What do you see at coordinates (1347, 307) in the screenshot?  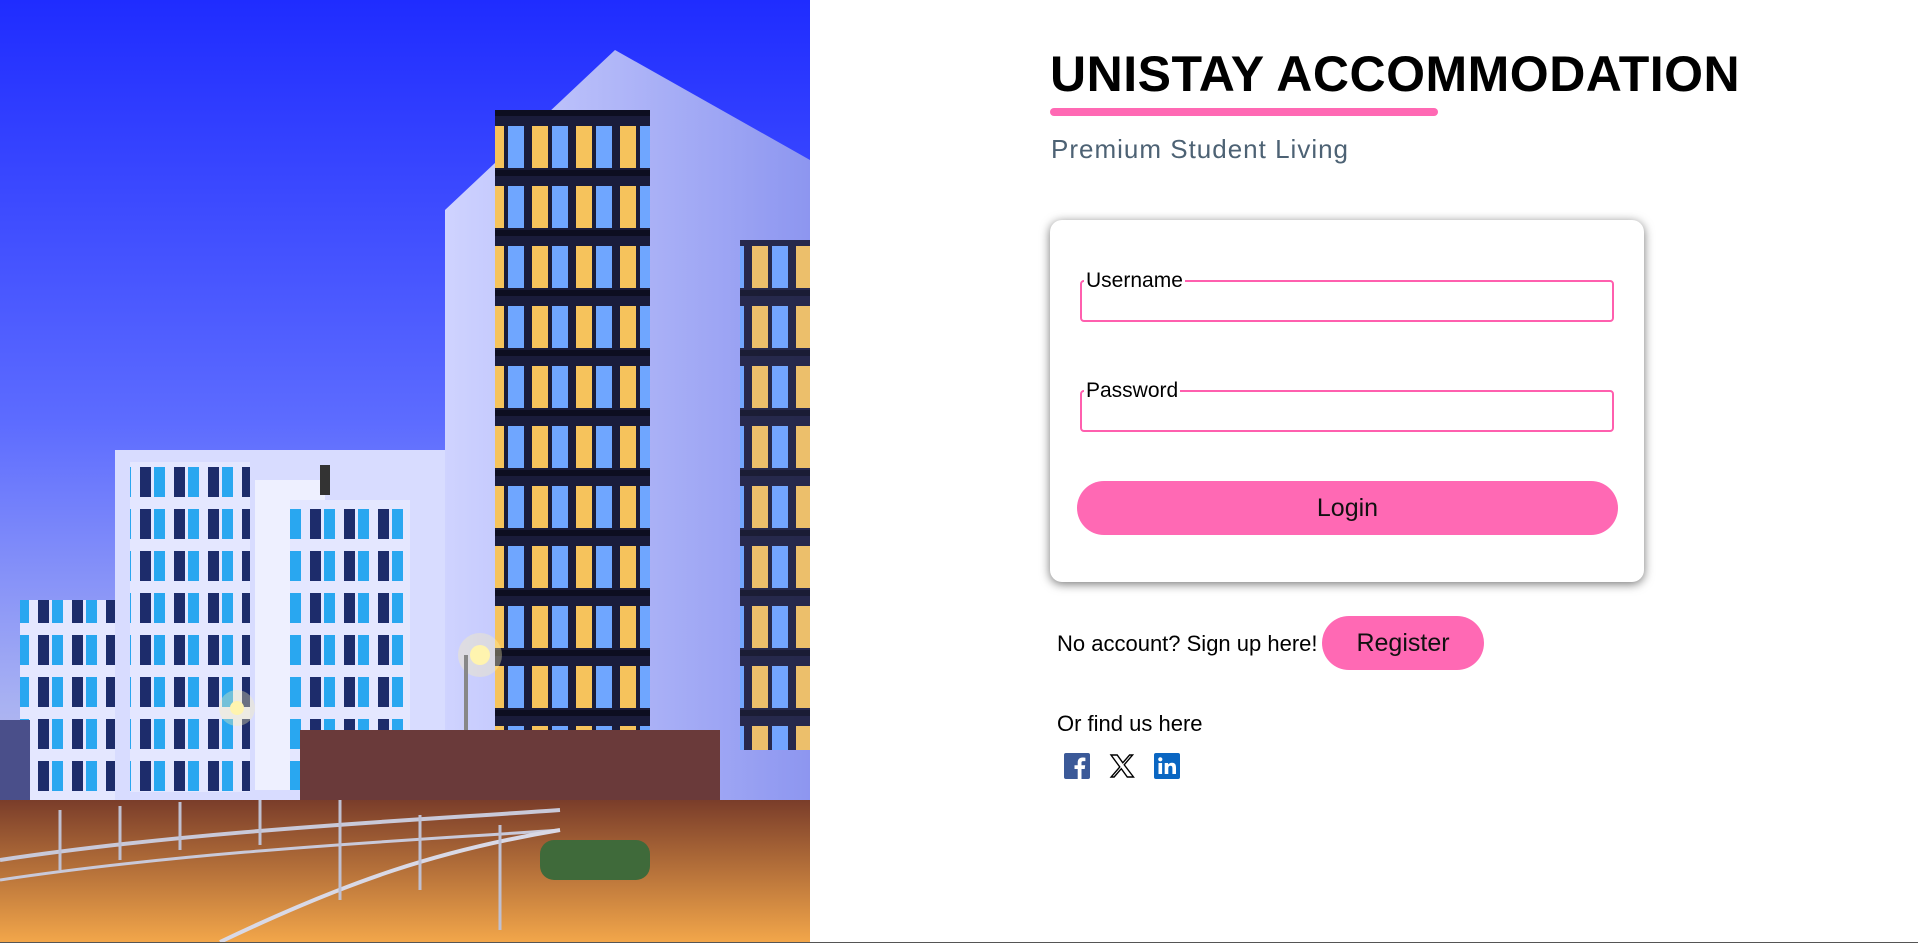 I see `username-input` at bounding box center [1347, 307].